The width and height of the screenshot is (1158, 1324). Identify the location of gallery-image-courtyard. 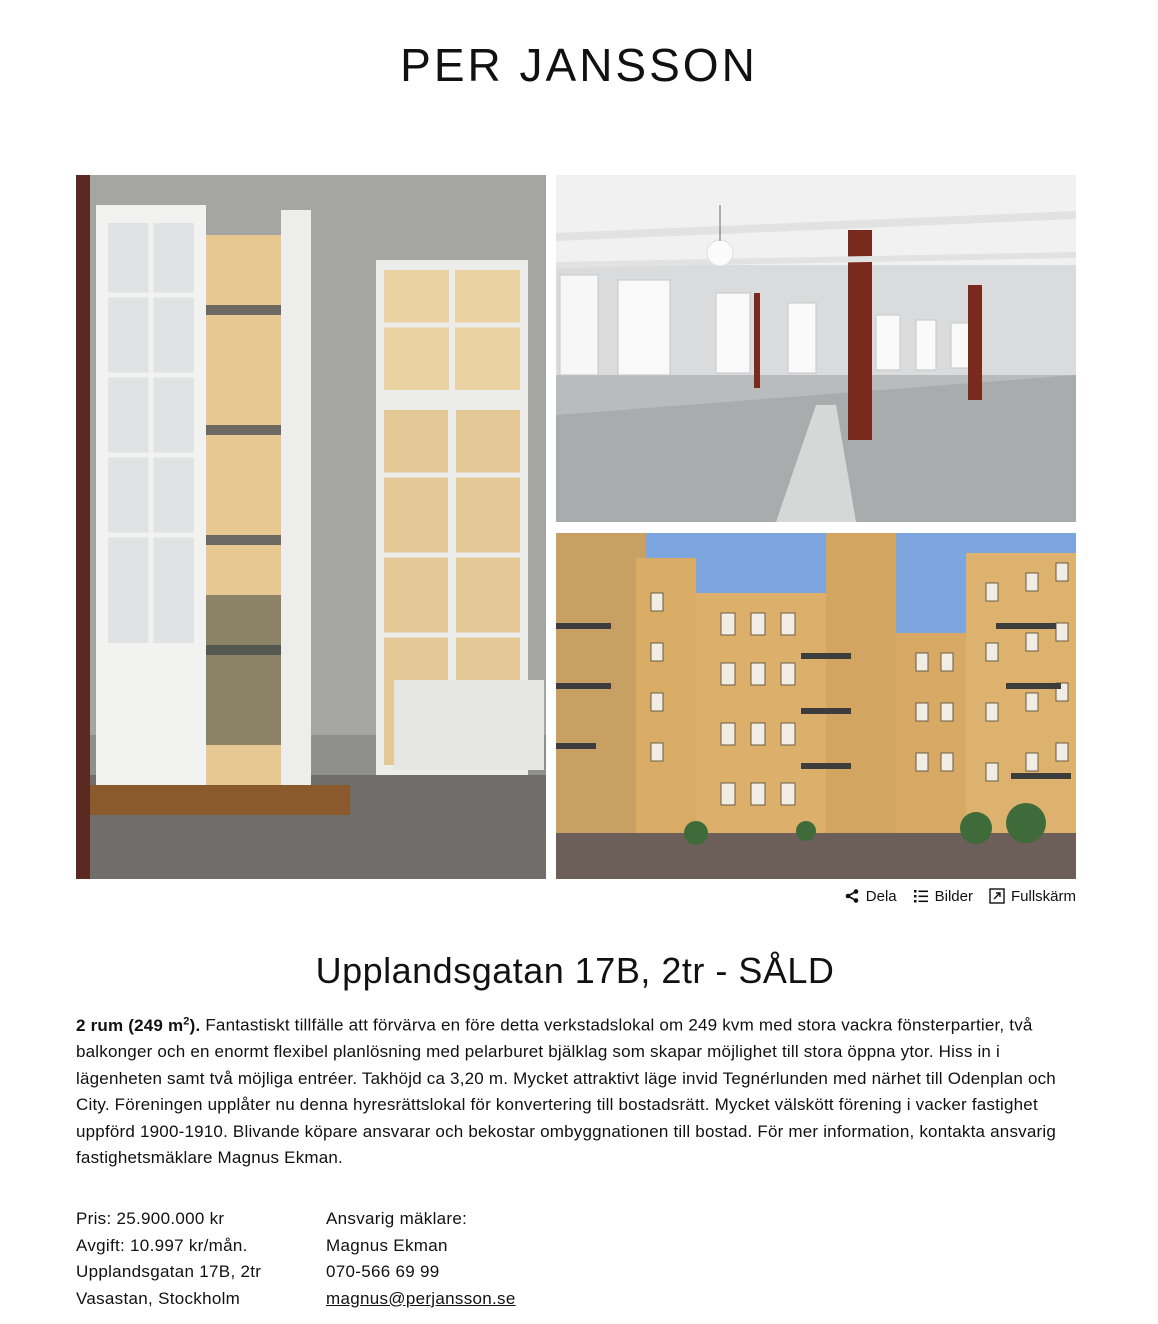
(816, 706).